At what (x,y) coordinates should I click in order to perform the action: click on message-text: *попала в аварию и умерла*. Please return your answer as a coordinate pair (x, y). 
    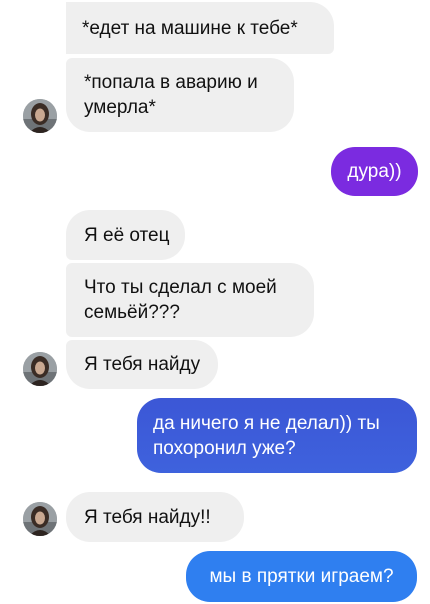
    Looking at the image, I should click on (171, 95).